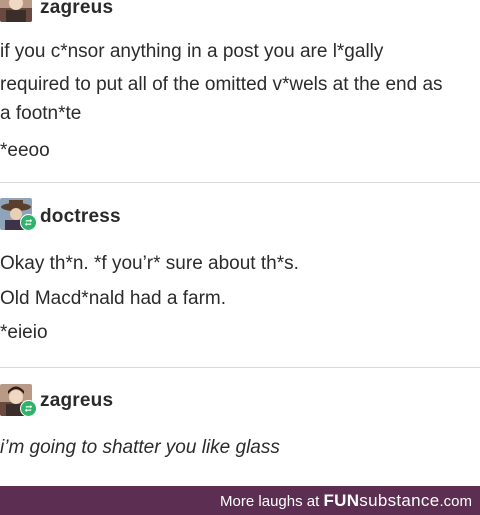 The image size is (480, 515). Describe the element at coordinates (341, 500) in the screenshot. I see `brand-fun: FUN` at that location.